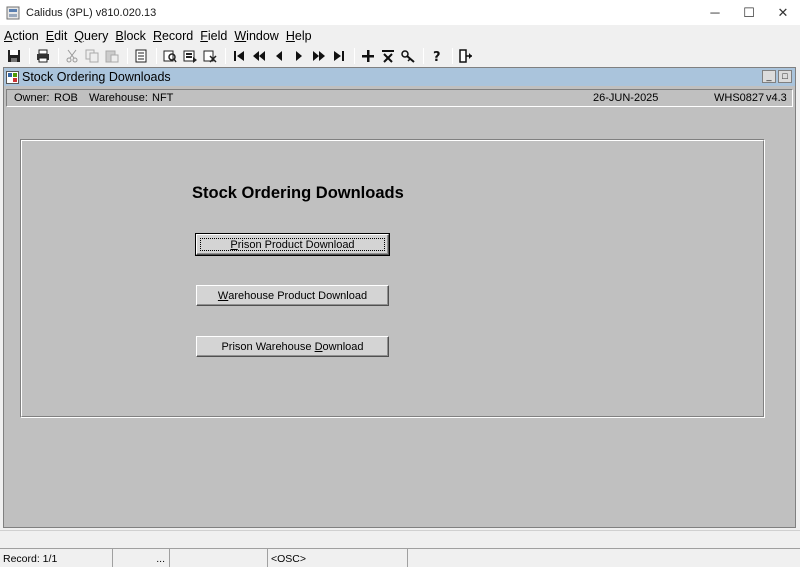 The width and height of the screenshot is (800, 567). I want to click on execute-query-icon, so click(190, 56).